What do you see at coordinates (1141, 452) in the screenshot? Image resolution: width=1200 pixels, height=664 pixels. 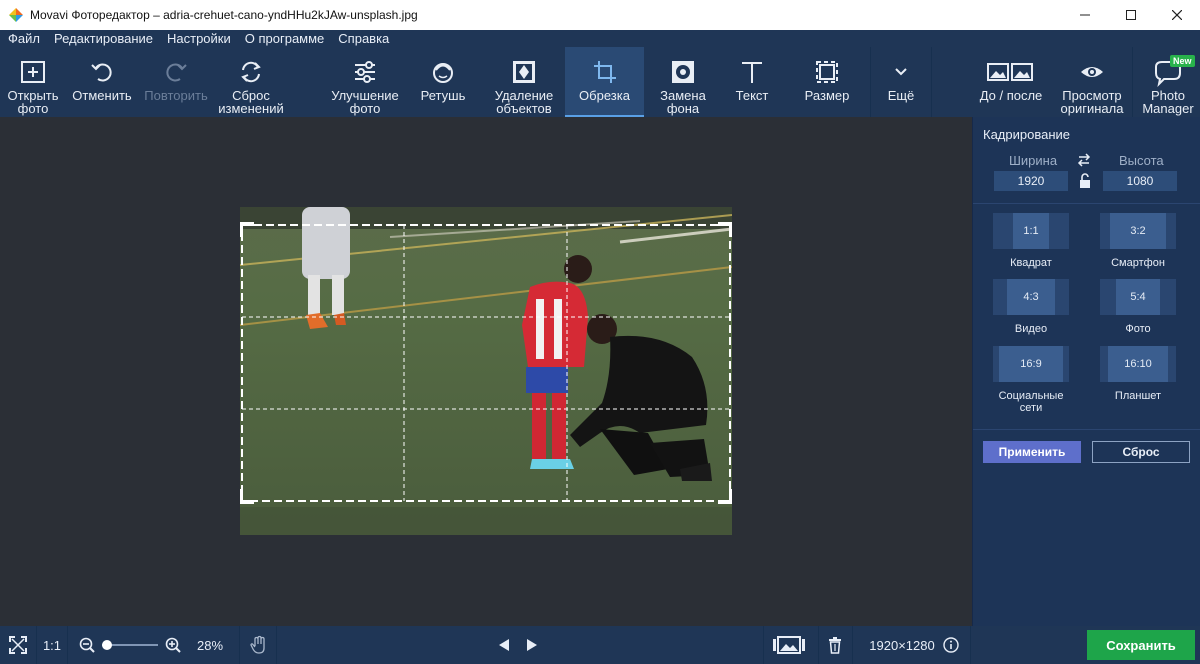 I see `reset-button: Сброс` at bounding box center [1141, 452].